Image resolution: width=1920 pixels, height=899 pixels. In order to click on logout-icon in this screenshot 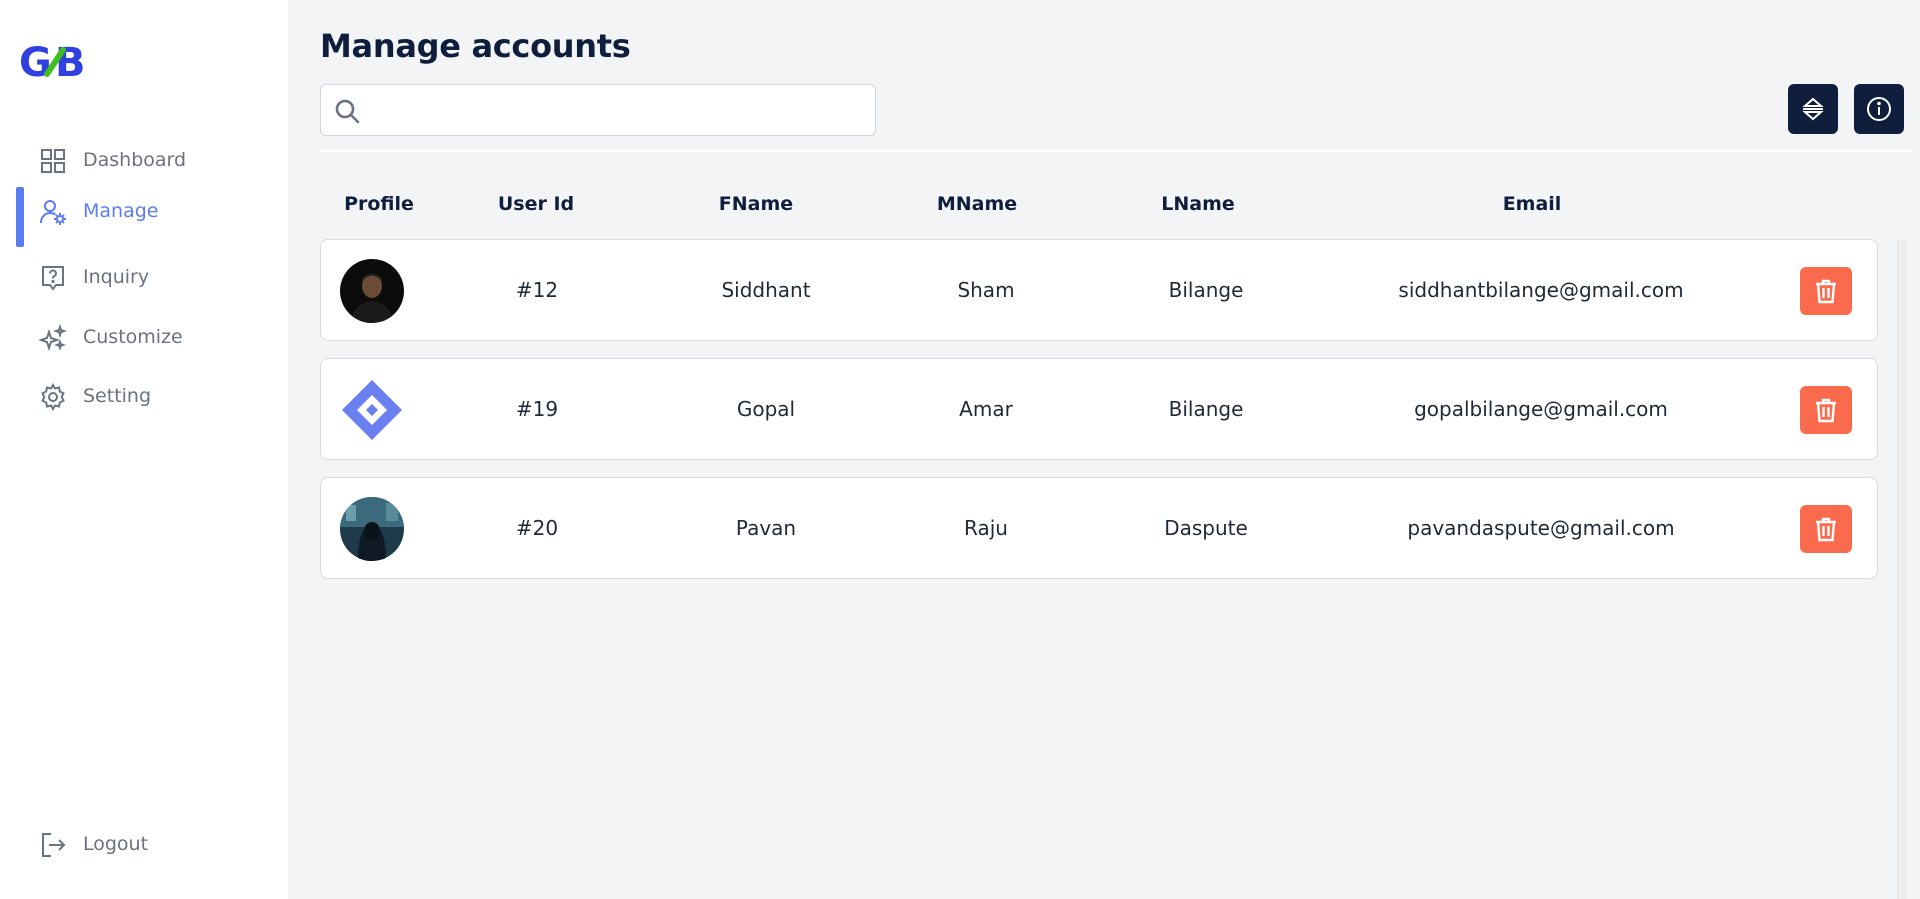, I will do `click(53, 845)`.